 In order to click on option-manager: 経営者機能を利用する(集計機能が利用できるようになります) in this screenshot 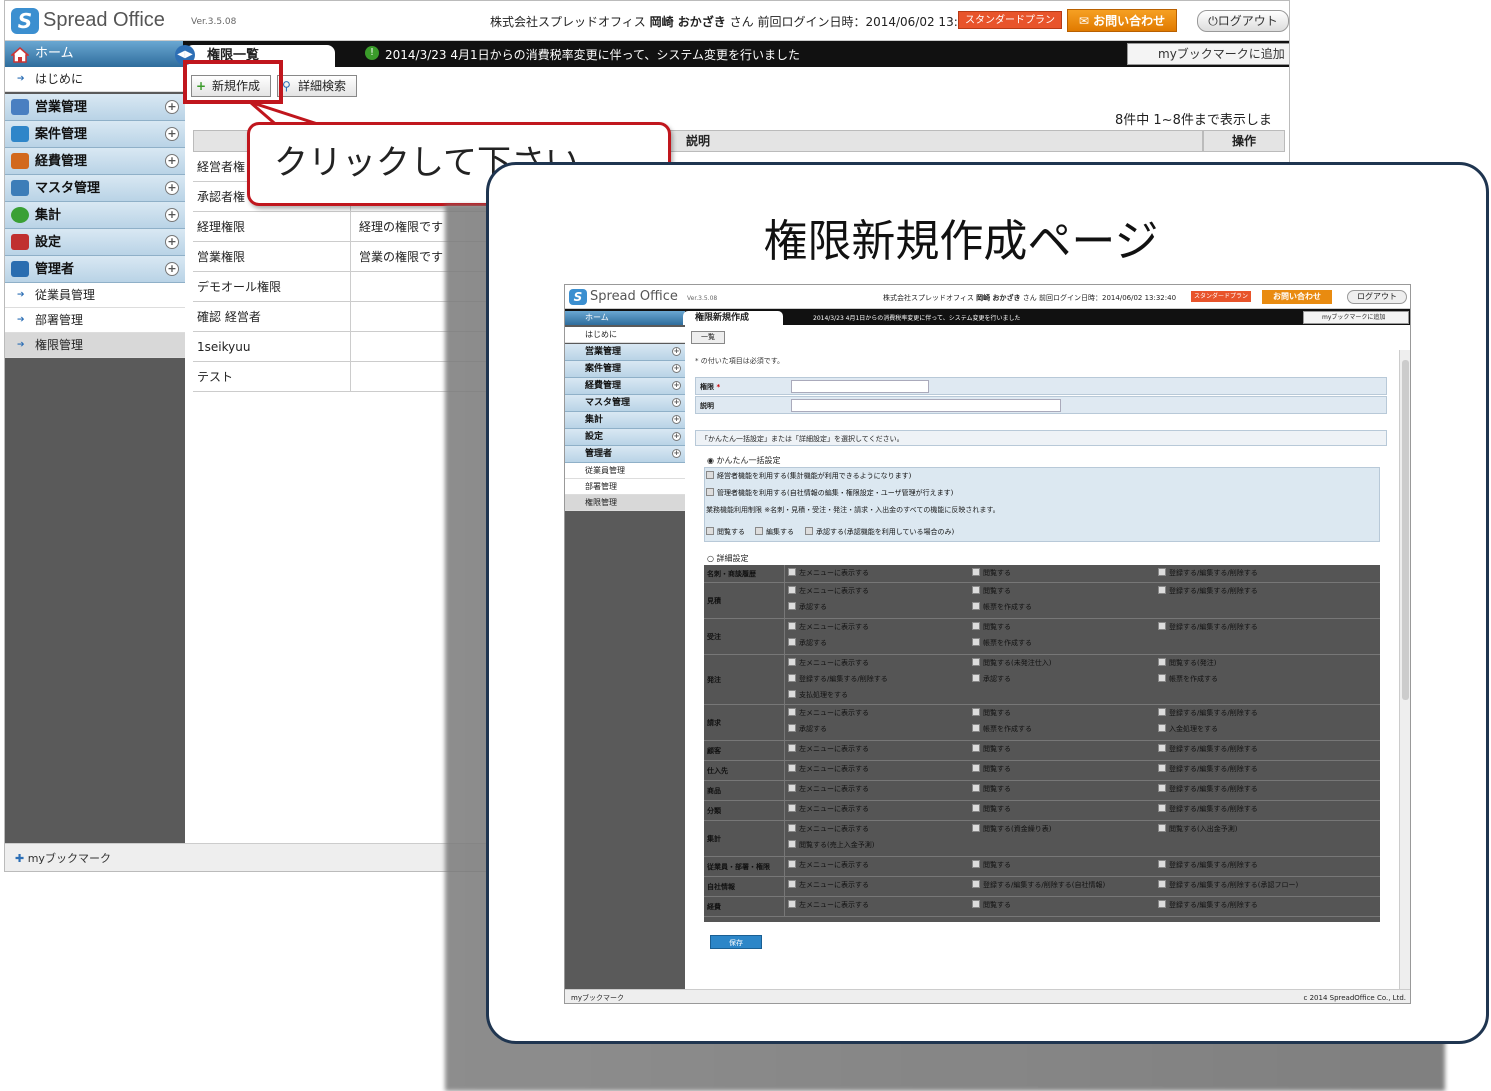, I will do `click(808, 476)`.